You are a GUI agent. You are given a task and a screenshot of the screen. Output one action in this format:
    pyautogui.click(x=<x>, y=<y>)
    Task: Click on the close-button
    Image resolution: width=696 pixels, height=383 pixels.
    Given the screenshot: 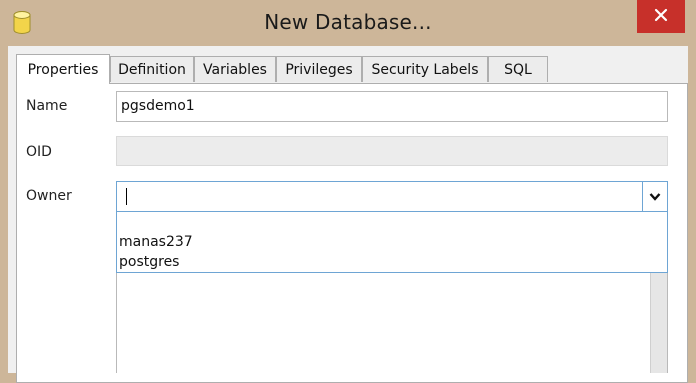 What is the action you would take?
    pyautogui.click(x=661, y=16)
    